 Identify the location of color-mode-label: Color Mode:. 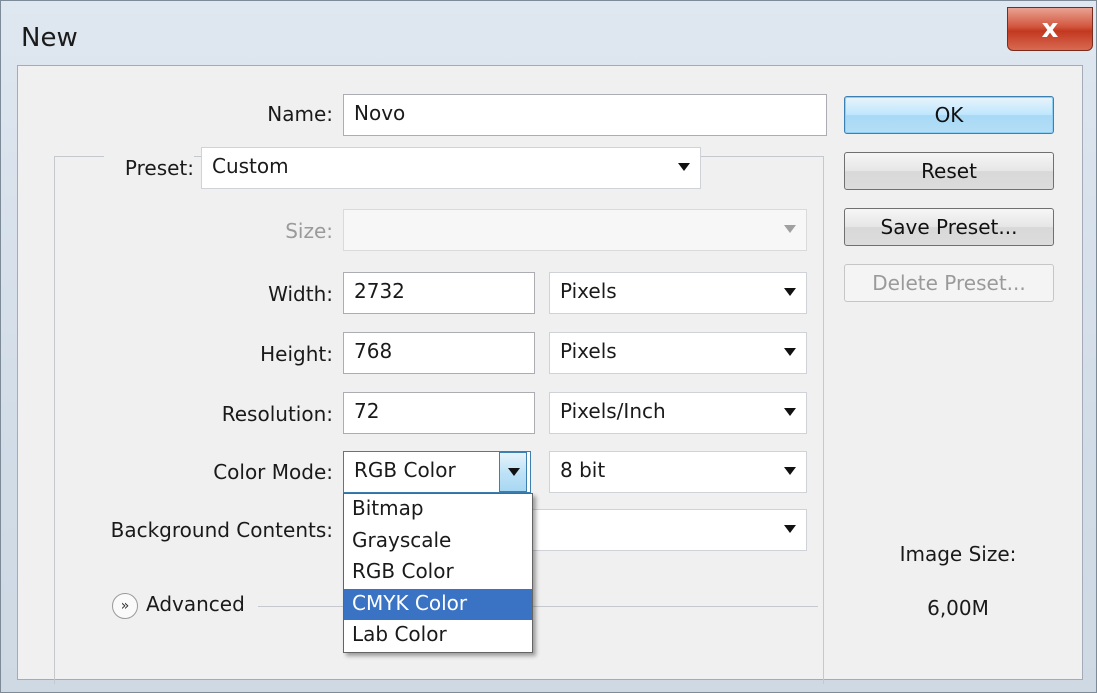
(273, 472).